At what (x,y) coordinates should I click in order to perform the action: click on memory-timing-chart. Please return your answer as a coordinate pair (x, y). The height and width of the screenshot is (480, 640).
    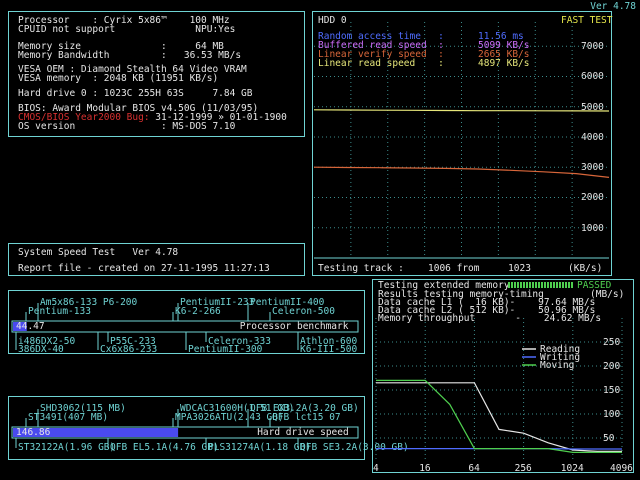
    Looking at the image, I should click on (499, 390).